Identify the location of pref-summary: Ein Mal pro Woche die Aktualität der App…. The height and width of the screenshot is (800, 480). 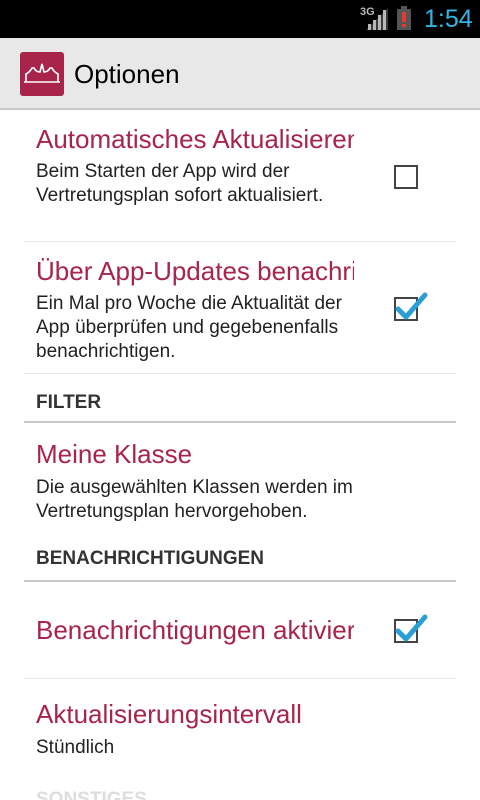
(189, 327).